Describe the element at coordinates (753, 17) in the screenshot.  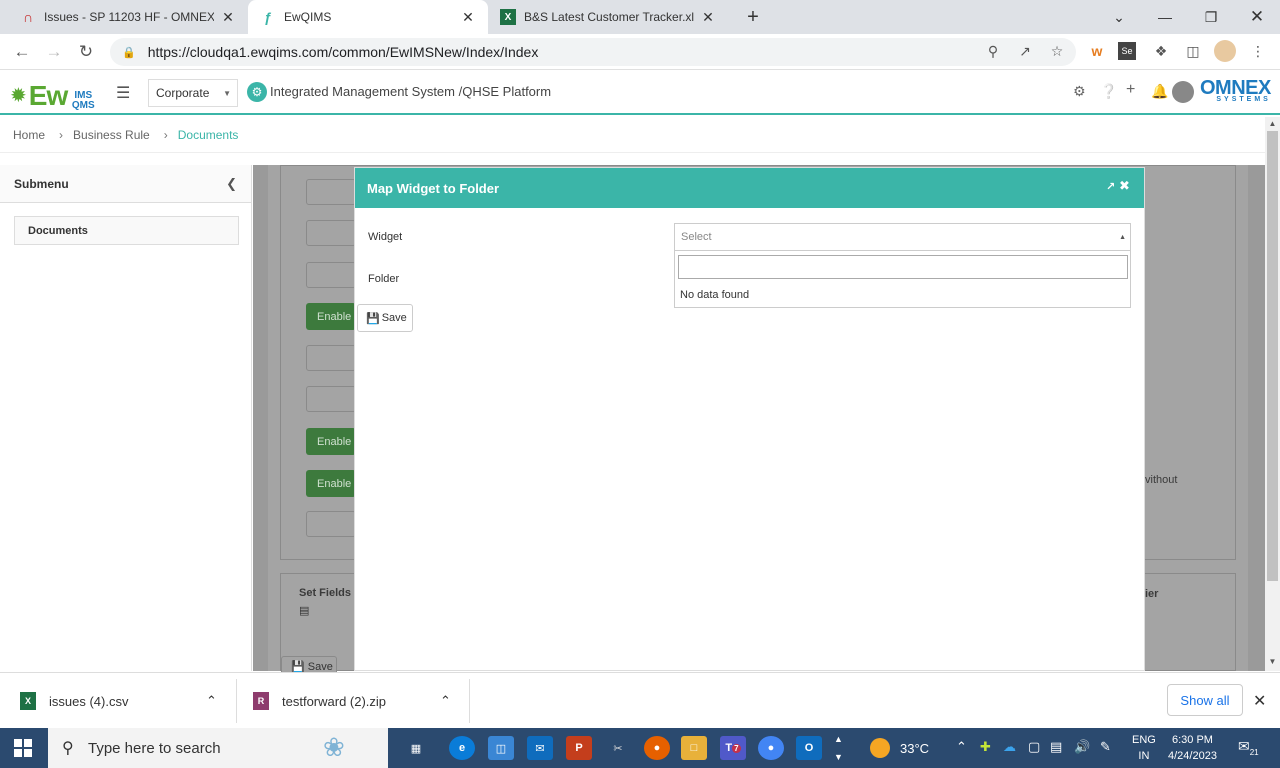
I see `new-tab-button: +` at that location.